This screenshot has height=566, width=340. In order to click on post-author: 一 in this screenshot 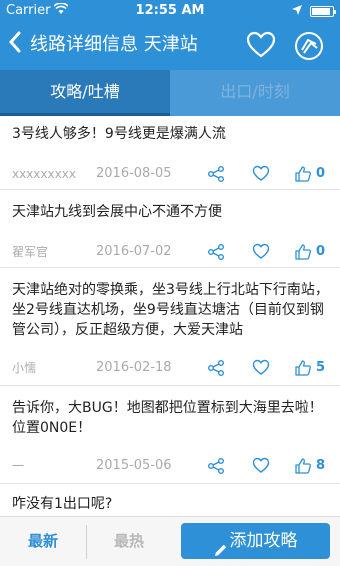, I will do `click(18, 466)`.